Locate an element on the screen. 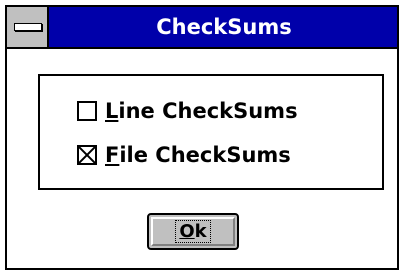 This screenshot has height=275, width=408. ok-mnemonic: O is located at coordinates (187, 231).